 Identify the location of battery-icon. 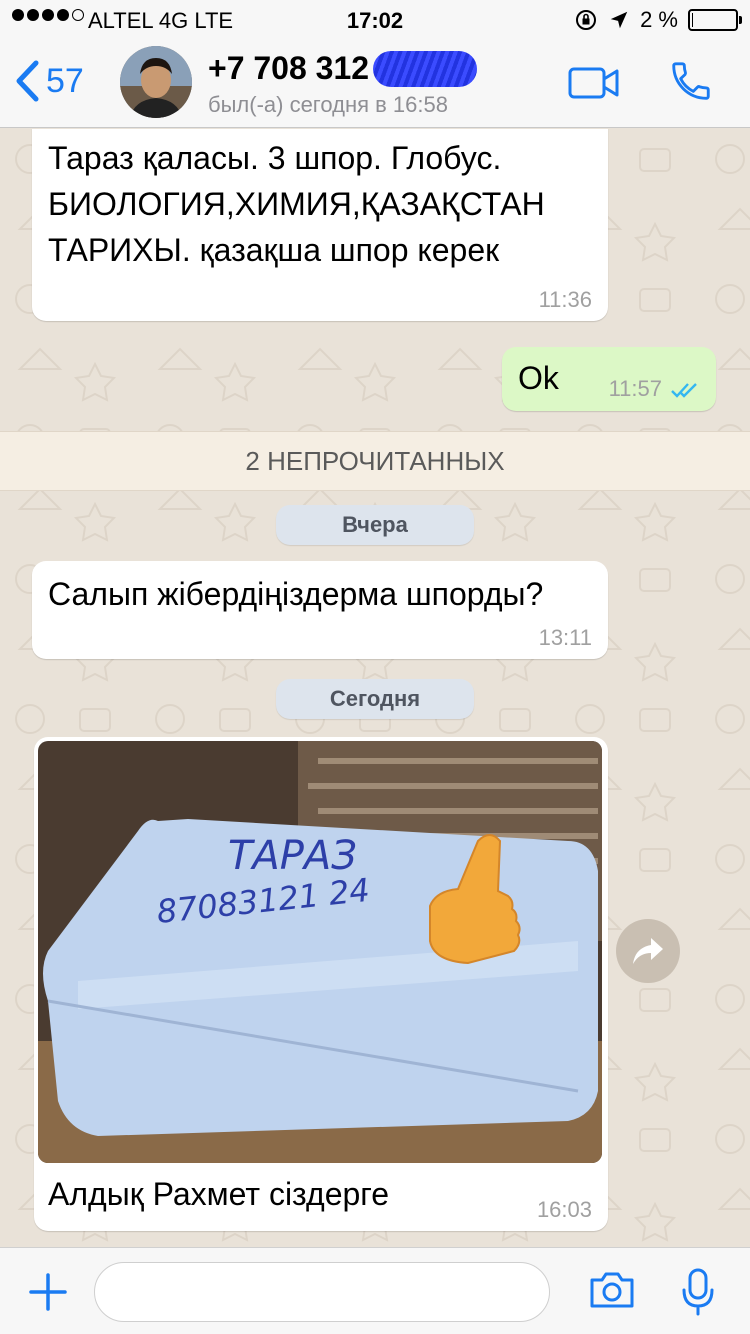
(715, 20).